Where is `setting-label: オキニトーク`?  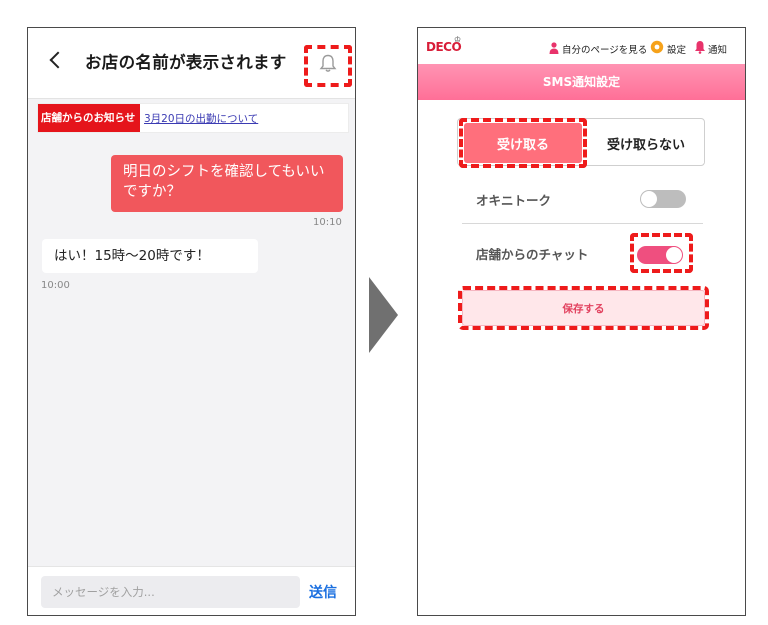
setting-label: オキニトーク is located at coordinates (514, 200).